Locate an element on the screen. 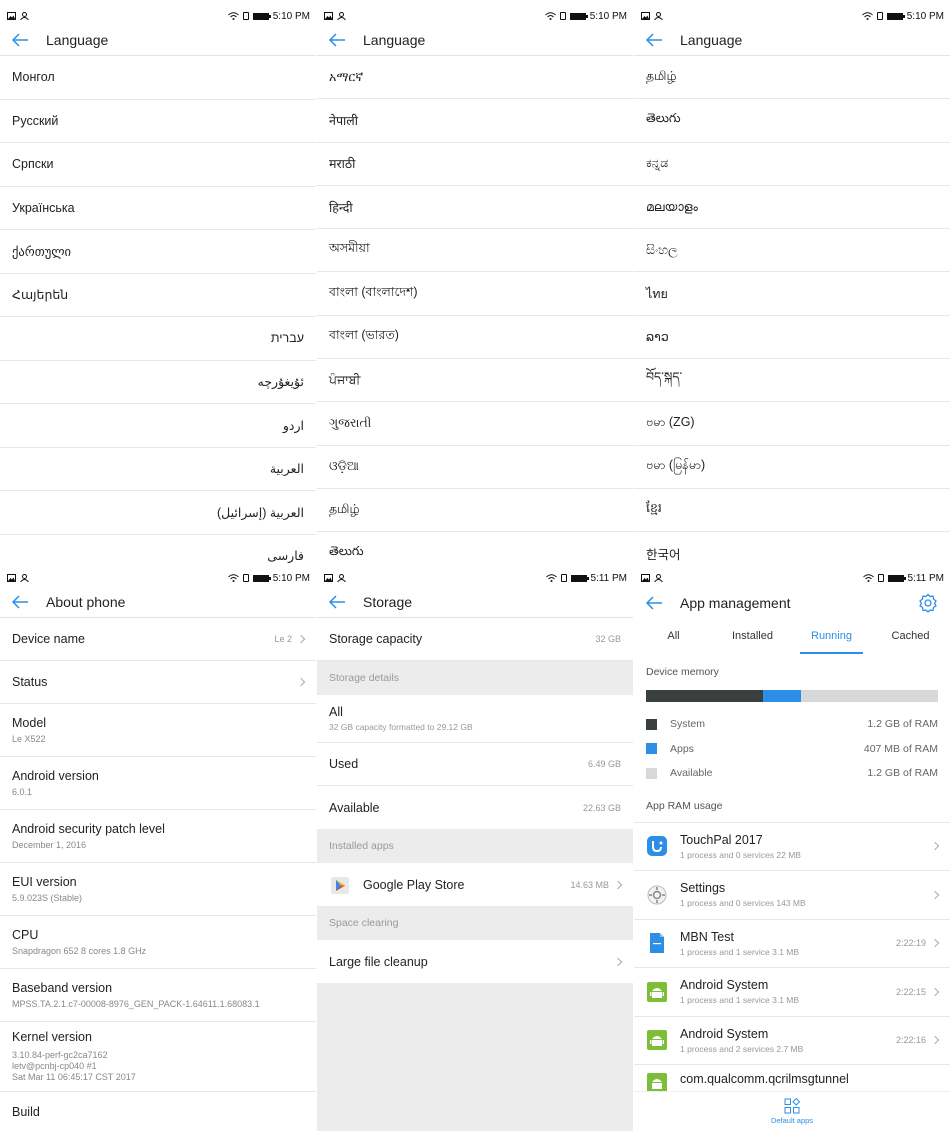 The height and width of the screenshot is (1135, 950). build-row: Build is located at coordinates (158, 1111).